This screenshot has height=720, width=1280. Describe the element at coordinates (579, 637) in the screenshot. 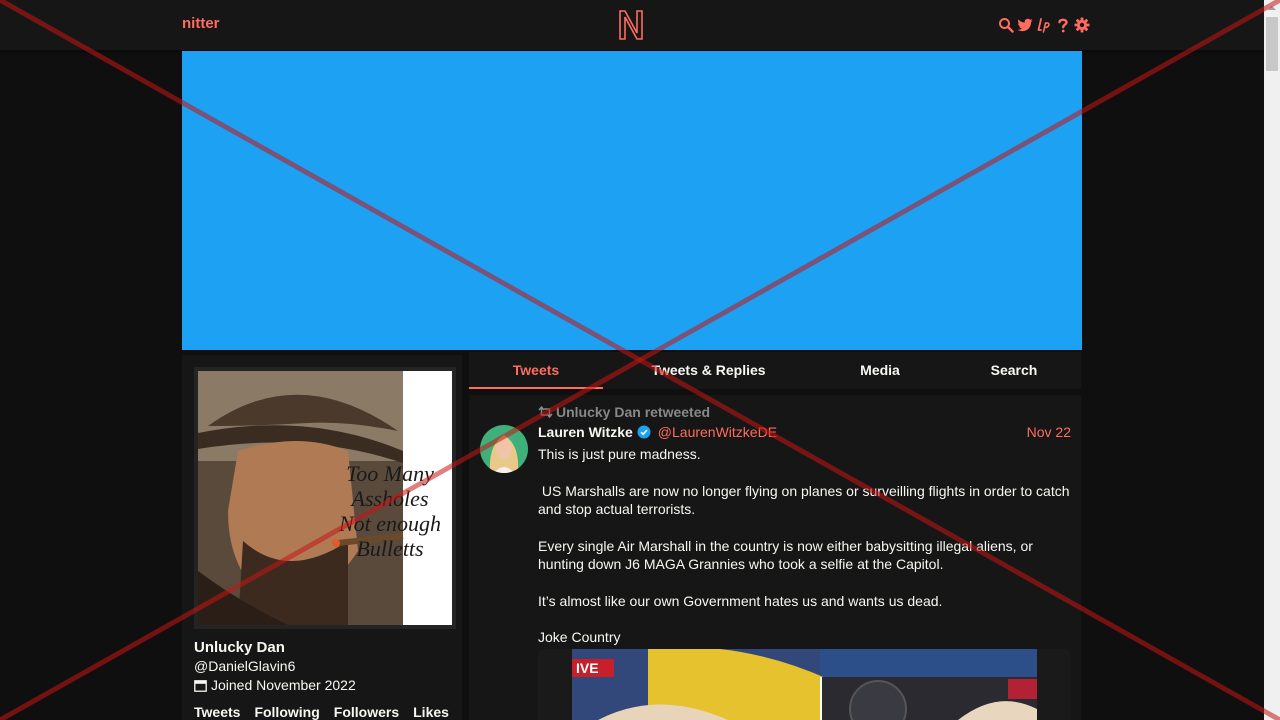

I see `tweet-paragraph: Joke Country` at that location.